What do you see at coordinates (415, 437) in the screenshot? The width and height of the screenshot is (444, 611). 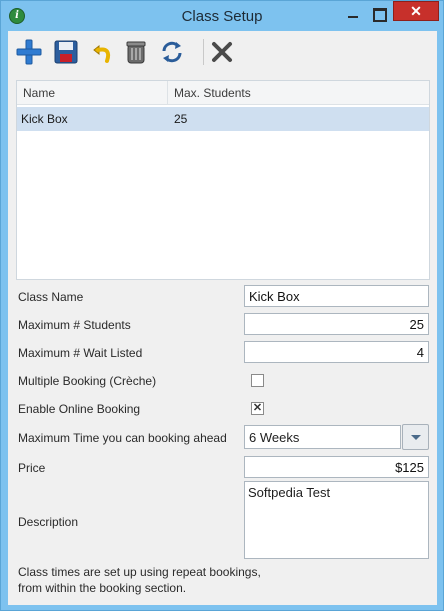 I see `dropdown-button` at bounding box center [415, 437].